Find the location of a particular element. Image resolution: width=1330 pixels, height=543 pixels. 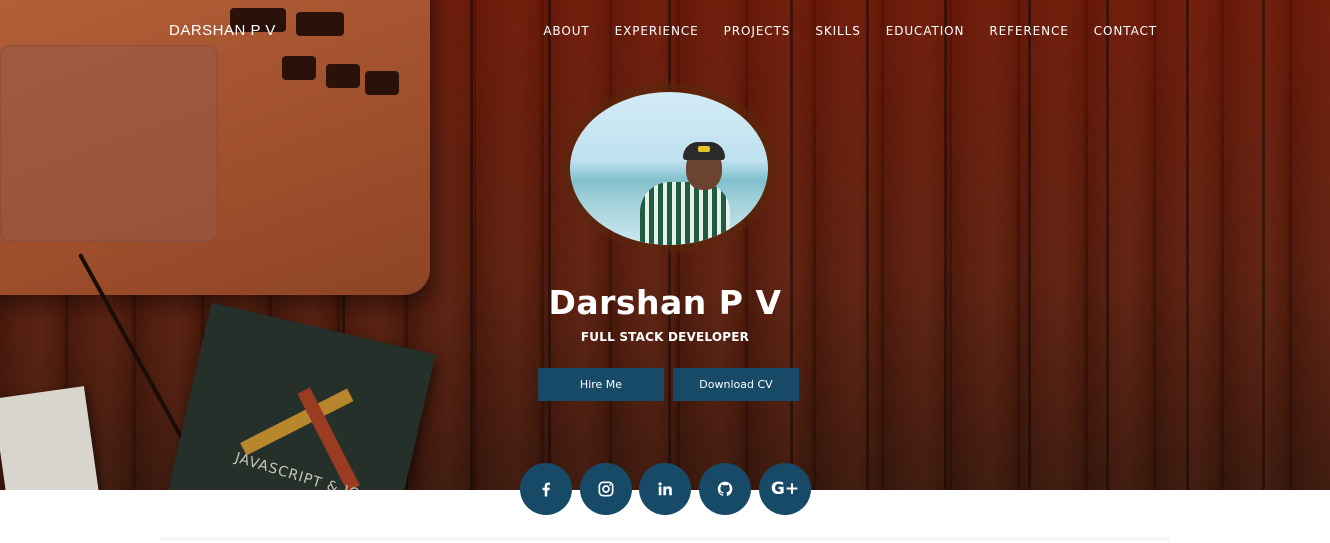

brand-logo: DARSHAN P V is located at coordinates (222, 30).